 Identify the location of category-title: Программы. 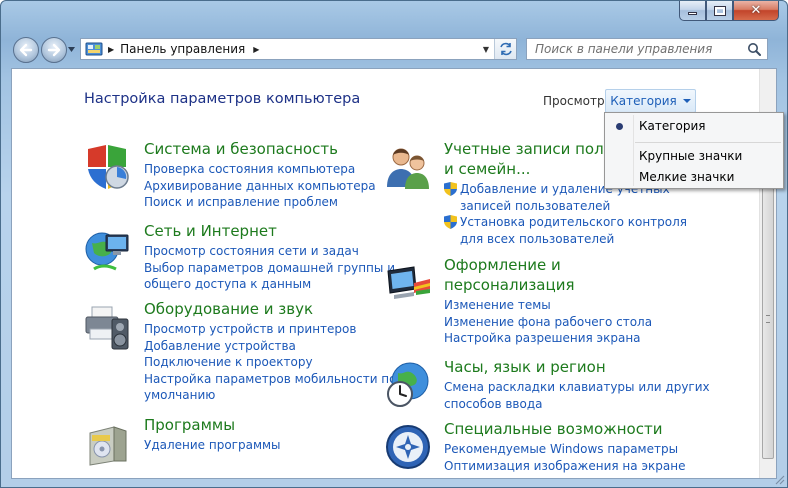
(189, 425).